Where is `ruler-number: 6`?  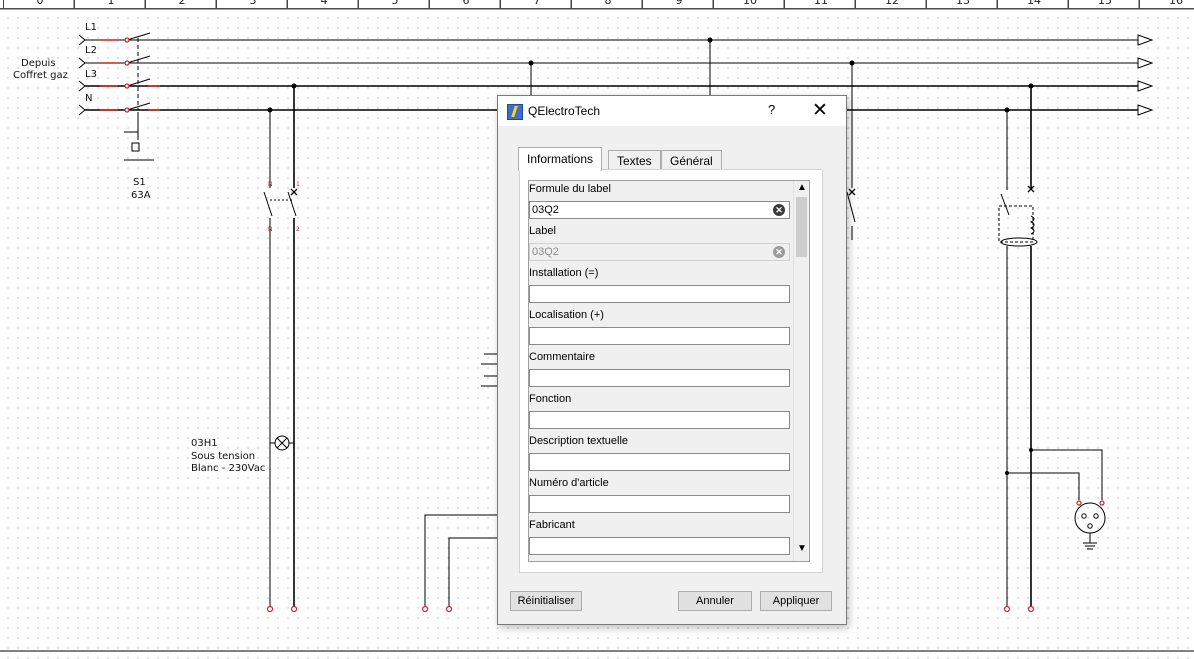
ruler-number: 6 is located at coordinates (465, 4).